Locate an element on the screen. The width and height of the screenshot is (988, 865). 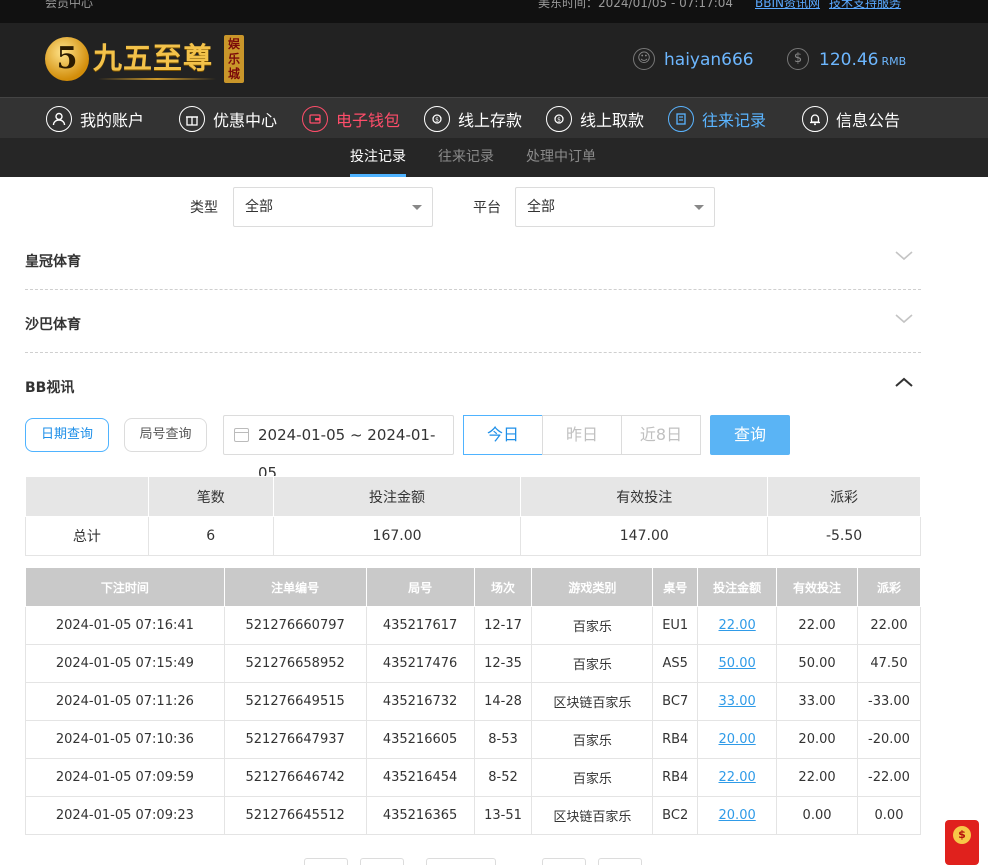
section-divider is located at coordinates (473, 289).